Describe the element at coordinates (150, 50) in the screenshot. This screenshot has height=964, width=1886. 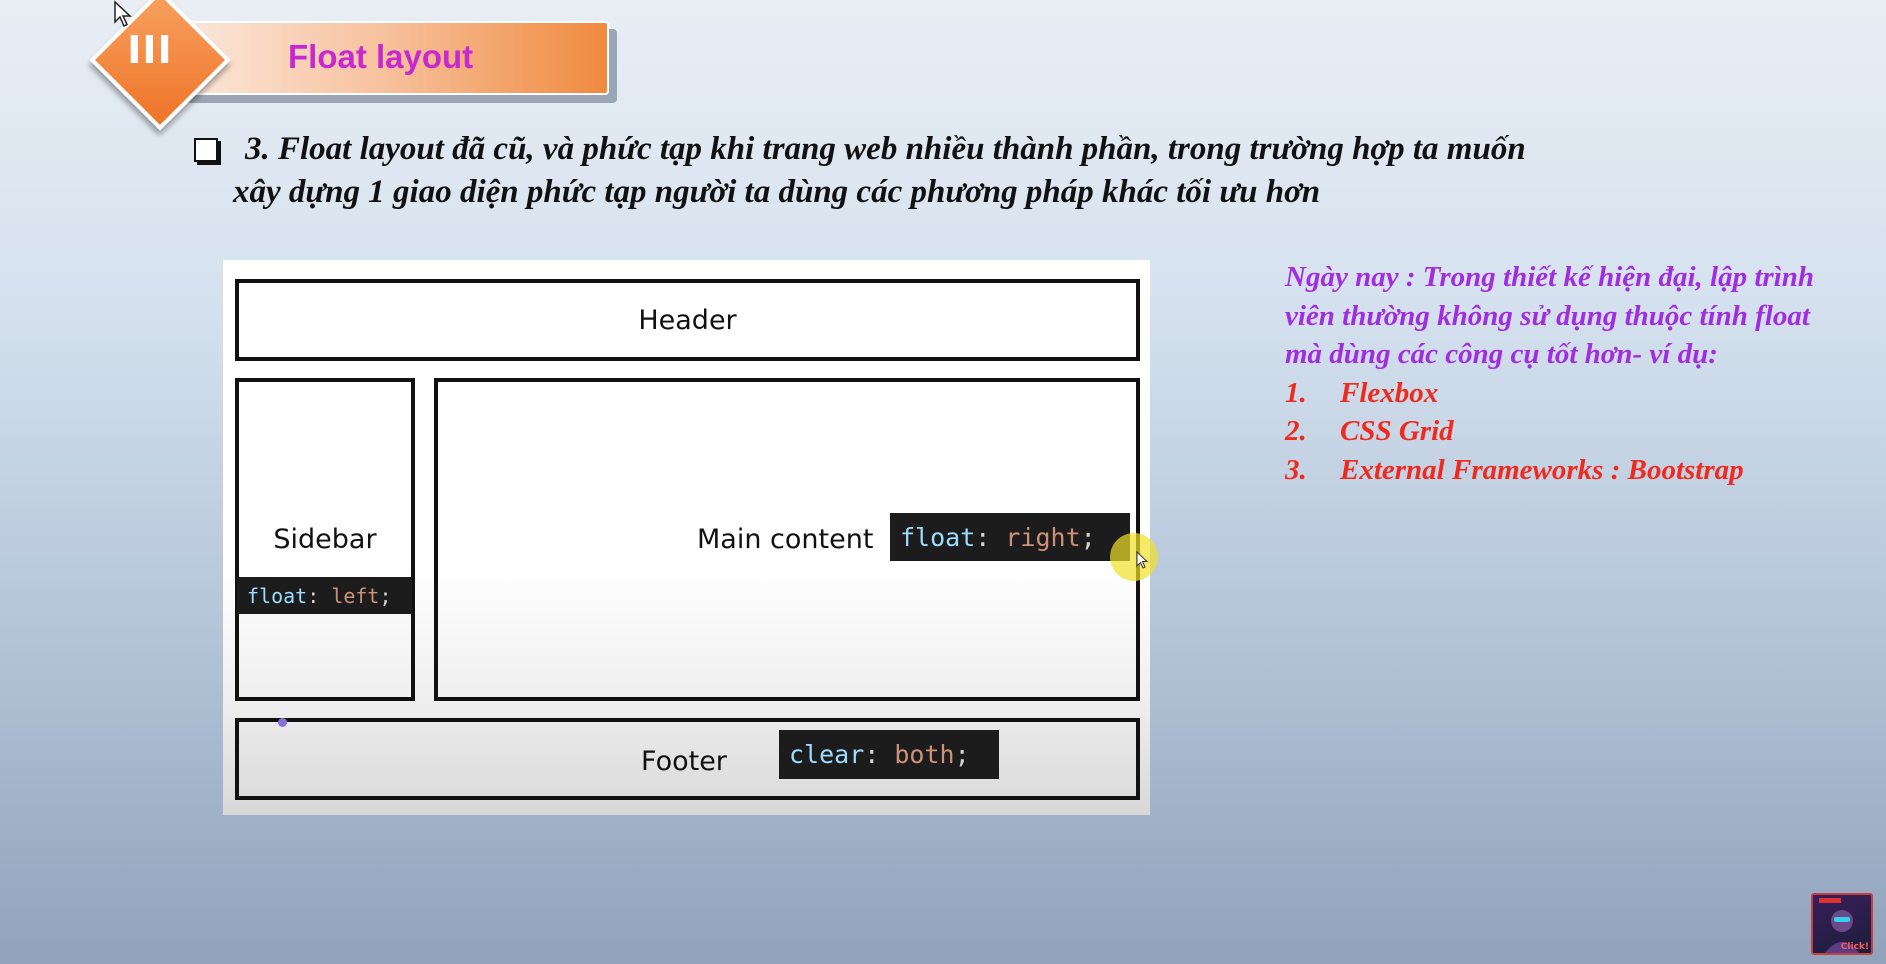
I see `section-number: III` at that location.